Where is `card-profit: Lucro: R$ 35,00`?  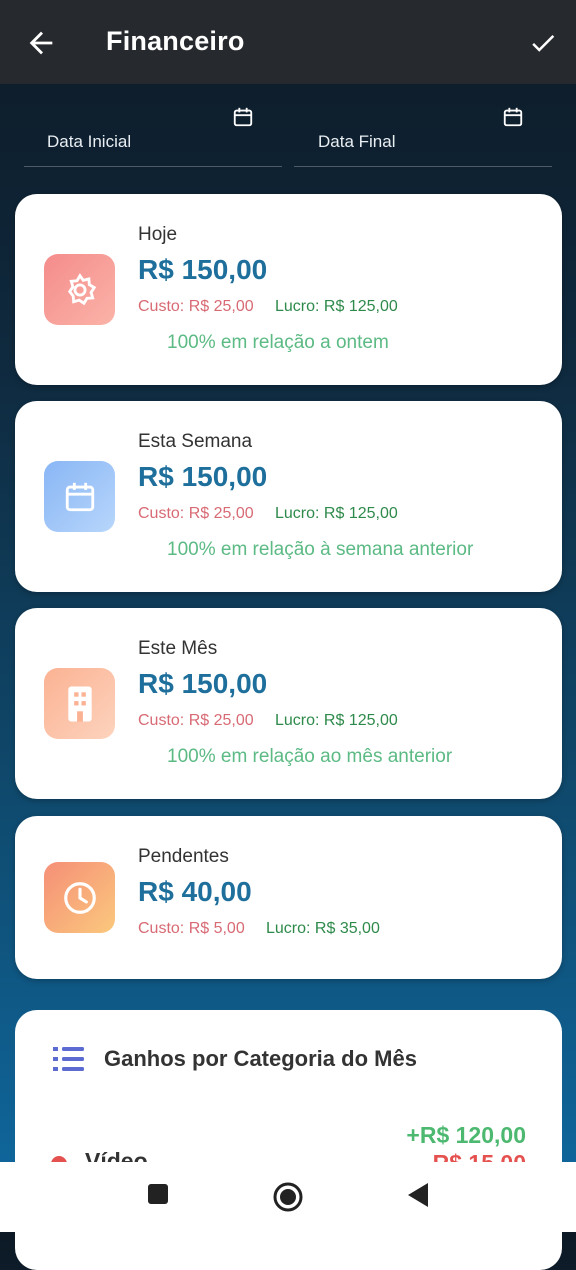
card-profit: Lucro: R$ 35,00 is located at coordinates (323, 928).